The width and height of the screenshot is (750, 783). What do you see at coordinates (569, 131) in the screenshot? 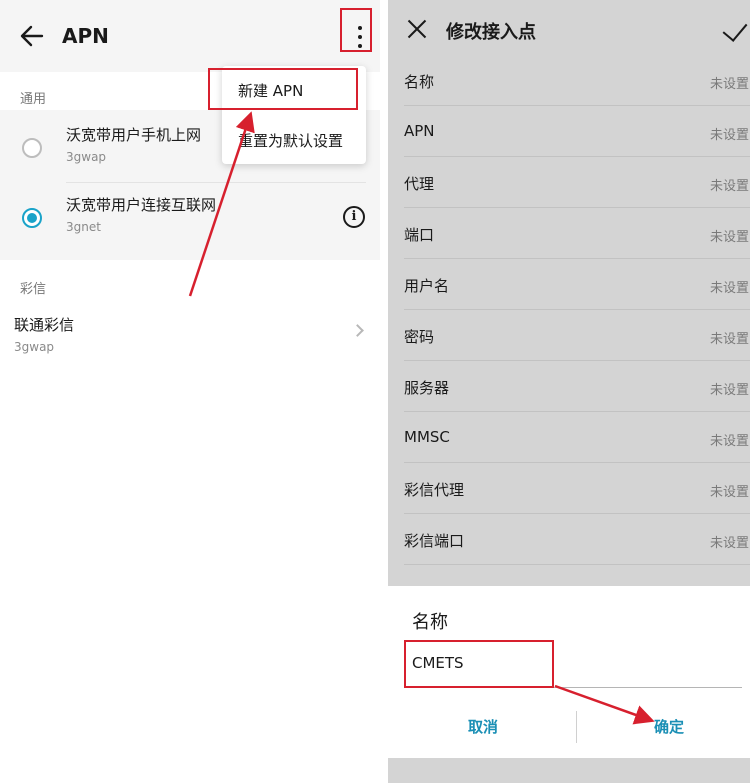
I see `field-row-apn: APN 未设置` at bounding box center [569, 131].